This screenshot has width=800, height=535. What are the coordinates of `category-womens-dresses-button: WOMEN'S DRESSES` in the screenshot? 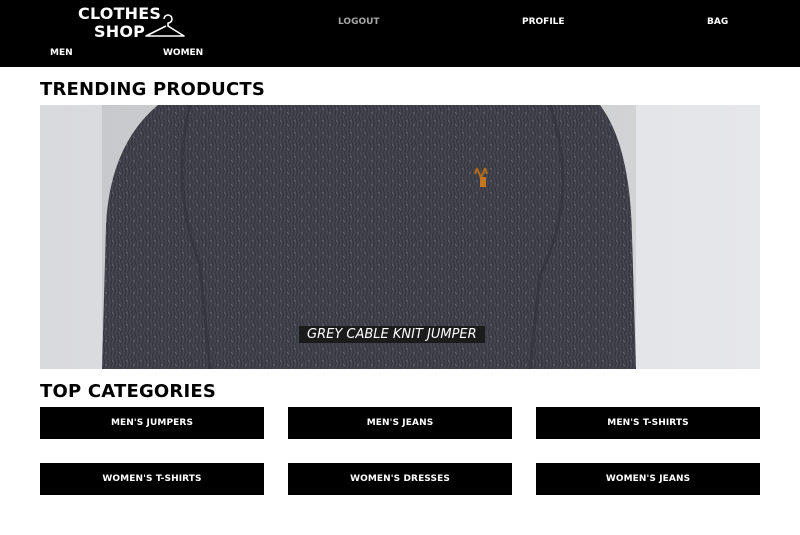 It's located at (400, 479).